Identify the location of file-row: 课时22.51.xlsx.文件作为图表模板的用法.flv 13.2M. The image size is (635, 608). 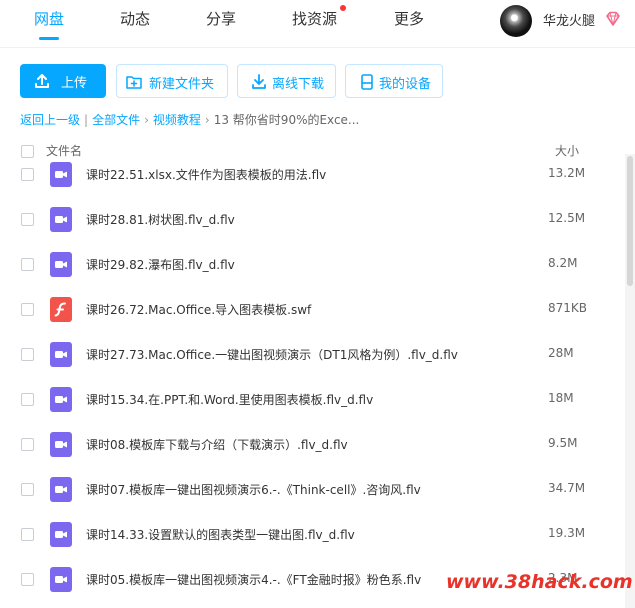
(311, 175).